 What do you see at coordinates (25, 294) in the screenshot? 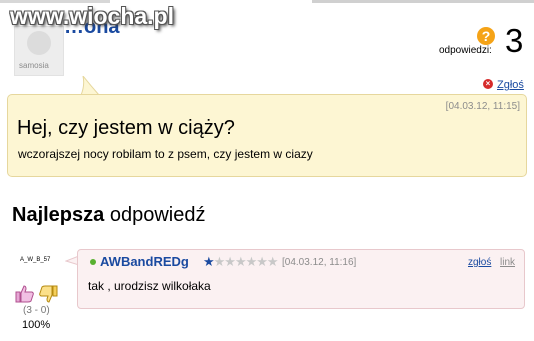
I see `thumbs-up-icon` at bounding box center [25, 294].